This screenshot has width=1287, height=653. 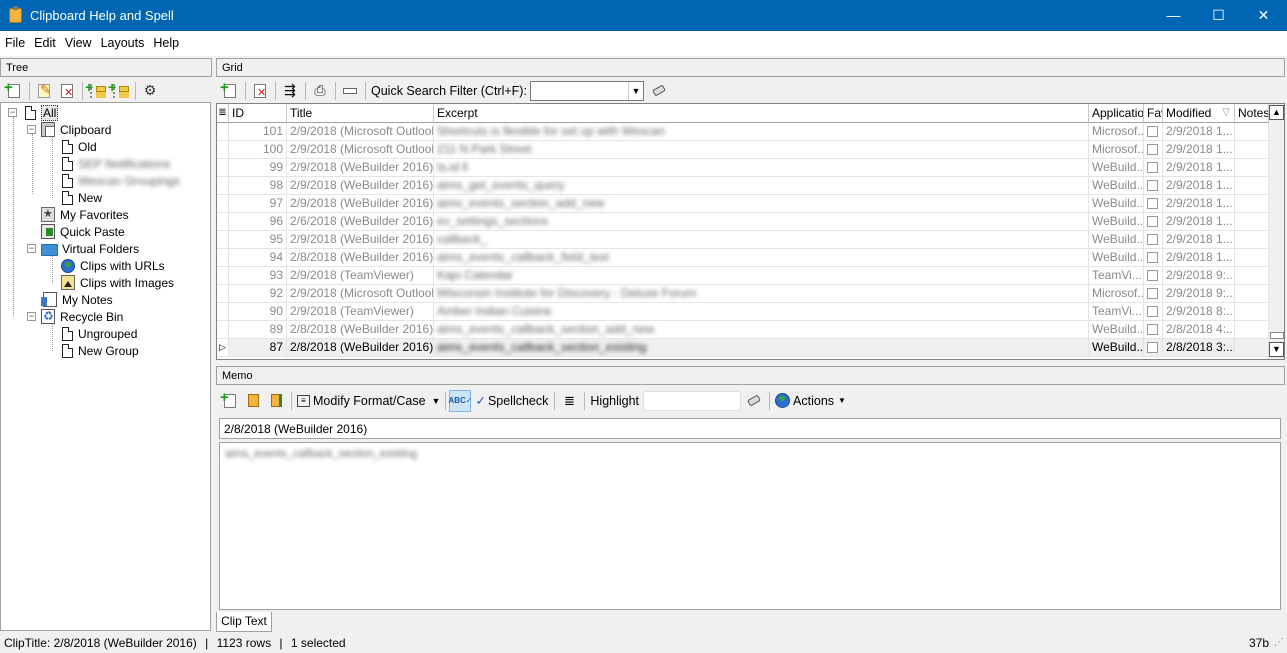 I want to click on tree-node-my-favorites: My Favorites, so click(x=85, y=214).